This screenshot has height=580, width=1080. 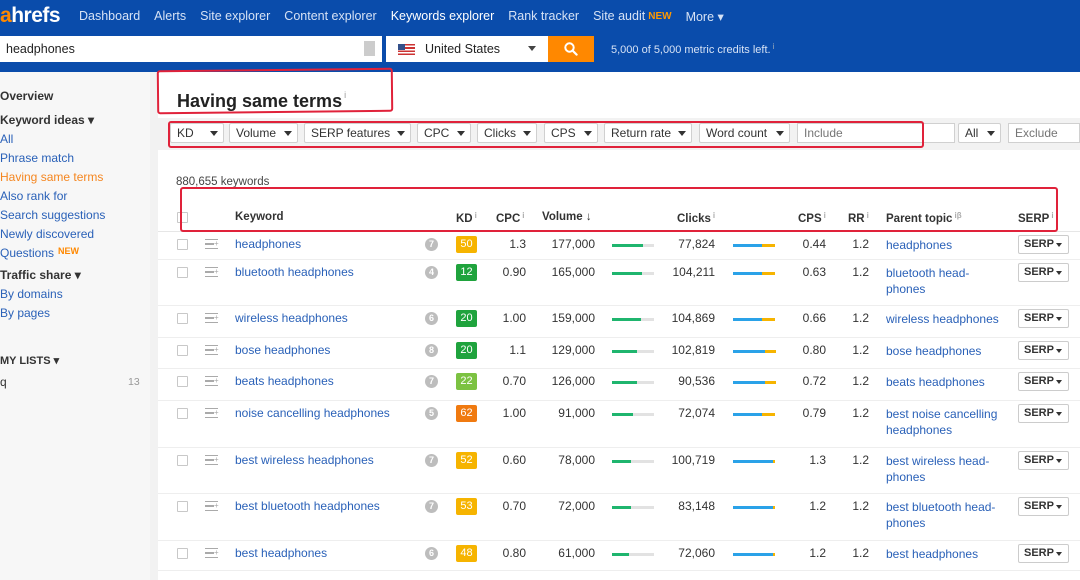 What do you see at coordinates (947, 351) in the screenshot?
I see `parent-topic-link: bose headphones` at bounding box center [947, 351].